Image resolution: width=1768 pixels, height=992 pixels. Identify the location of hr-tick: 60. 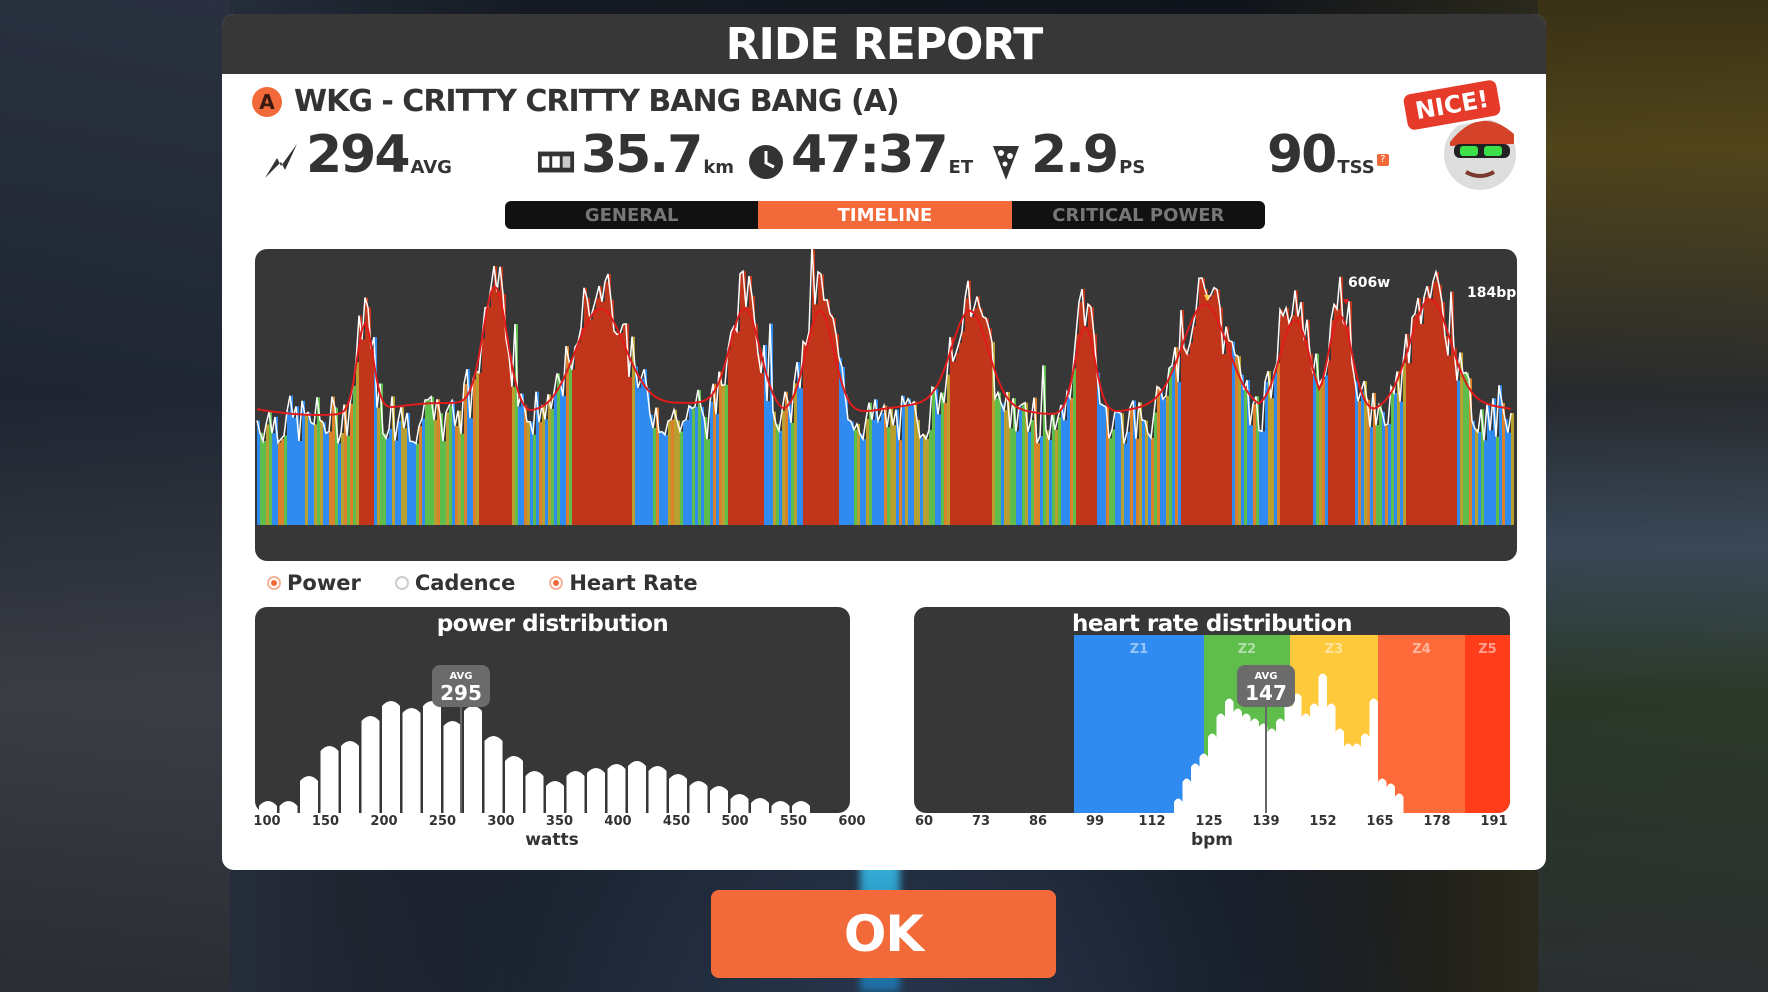
(924, 821).